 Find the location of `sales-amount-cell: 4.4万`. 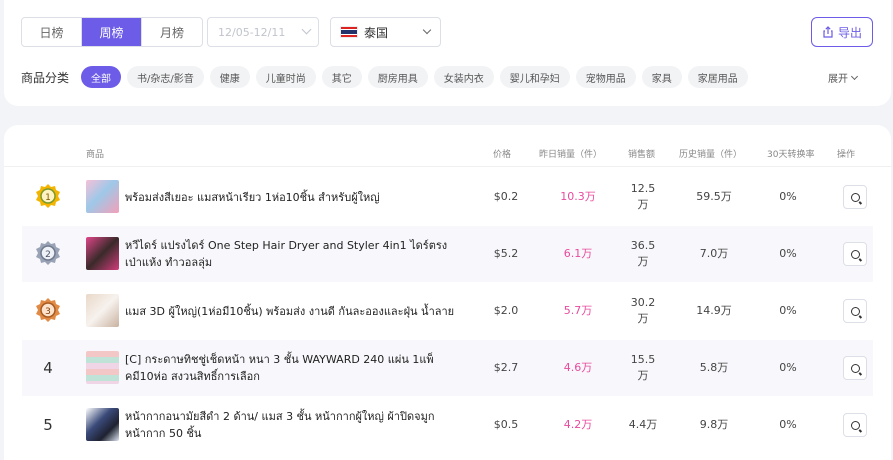

sales-amount-cell: 4.4万 is located at coordinates (643, 424).